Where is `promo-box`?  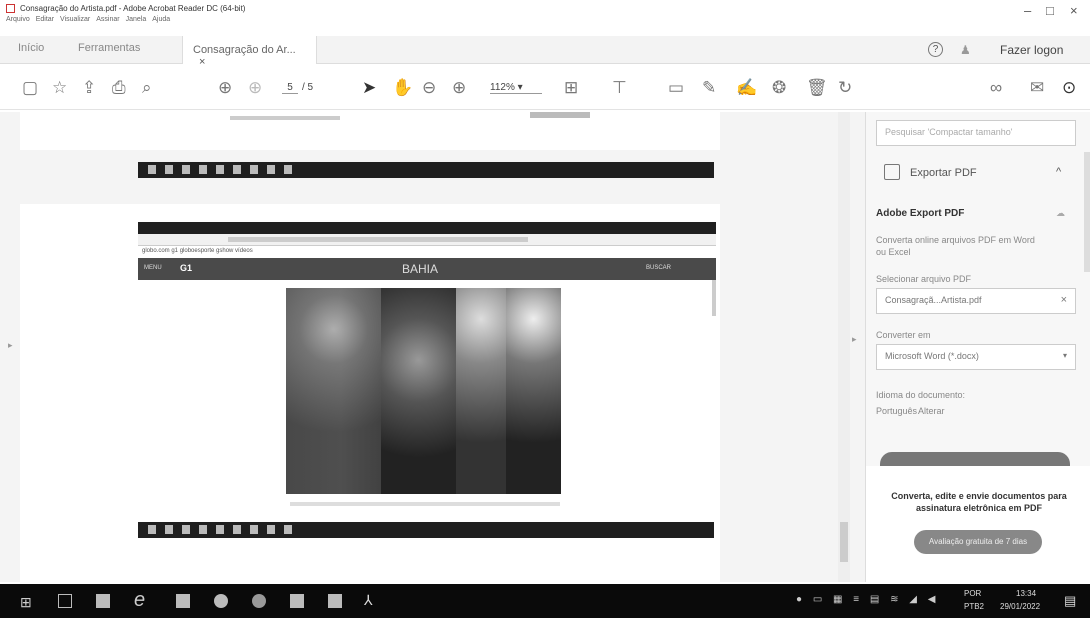 promo-box is located at coordinates (978, 524).